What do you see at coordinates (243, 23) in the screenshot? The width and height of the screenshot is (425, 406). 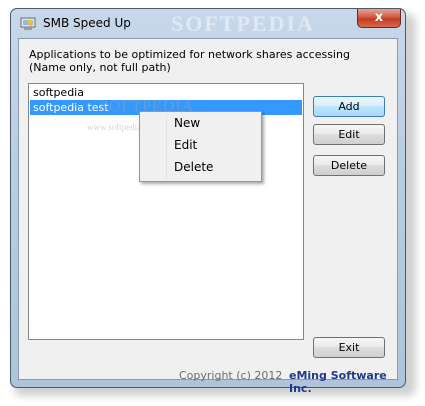 I see `title-watermark: SOFTPEDIA` at bounding box center [243, 23].